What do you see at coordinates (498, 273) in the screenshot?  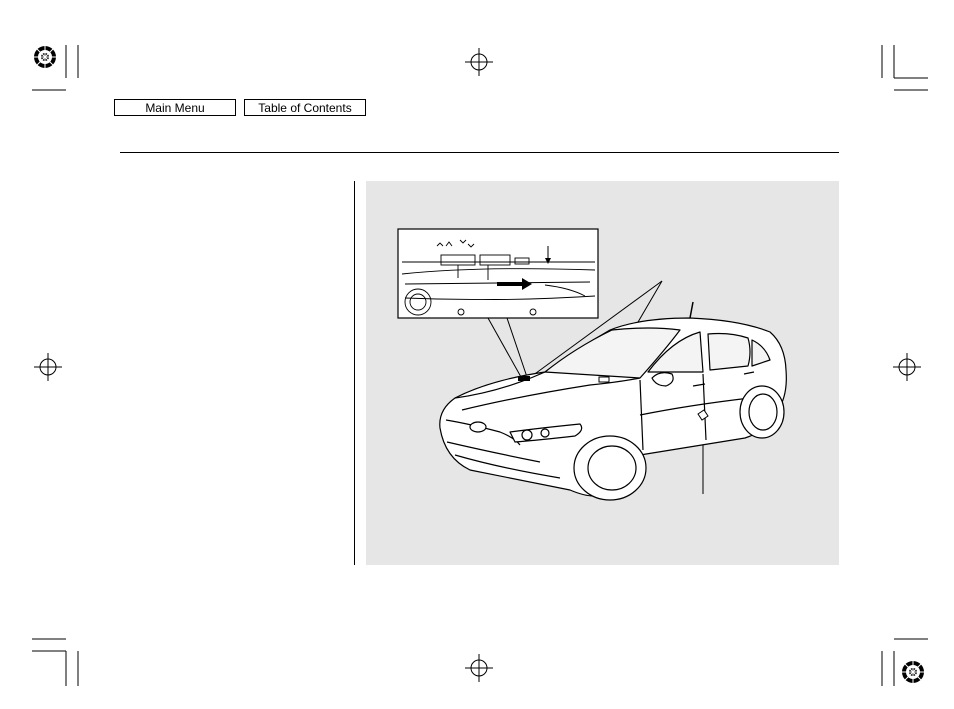 I see `vin-detail-inset` at bounding box center [498, 273].